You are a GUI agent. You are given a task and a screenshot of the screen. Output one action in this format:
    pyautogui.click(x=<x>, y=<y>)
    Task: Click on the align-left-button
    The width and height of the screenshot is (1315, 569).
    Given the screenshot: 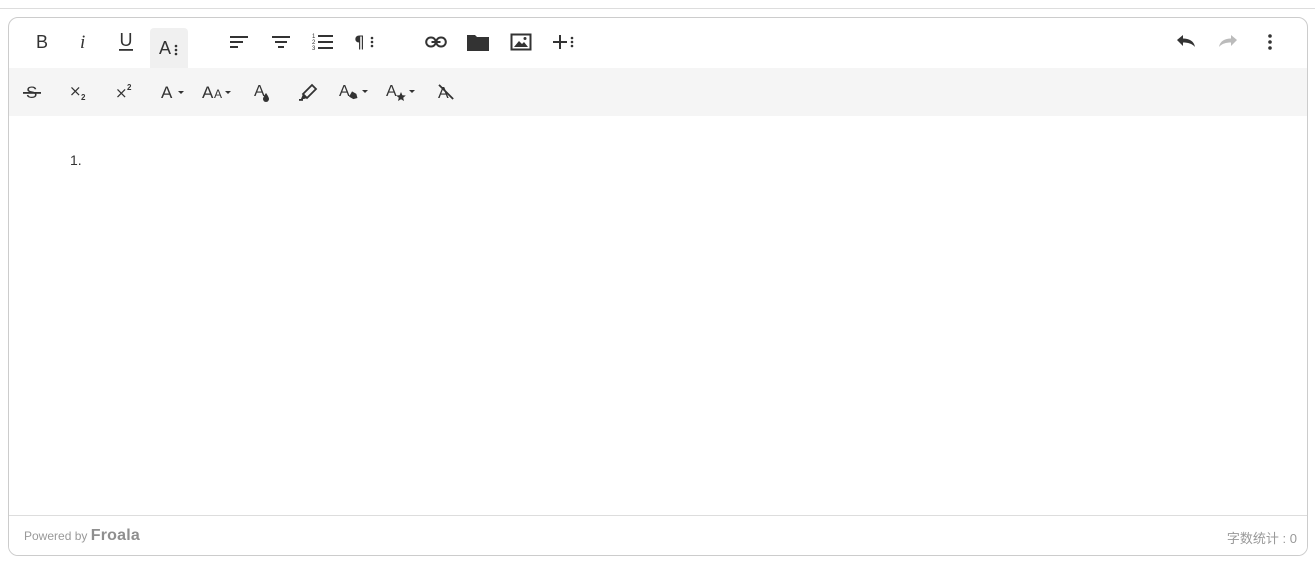 What is the action you would take?
    pyautogui.click(x=239, y=42)
    